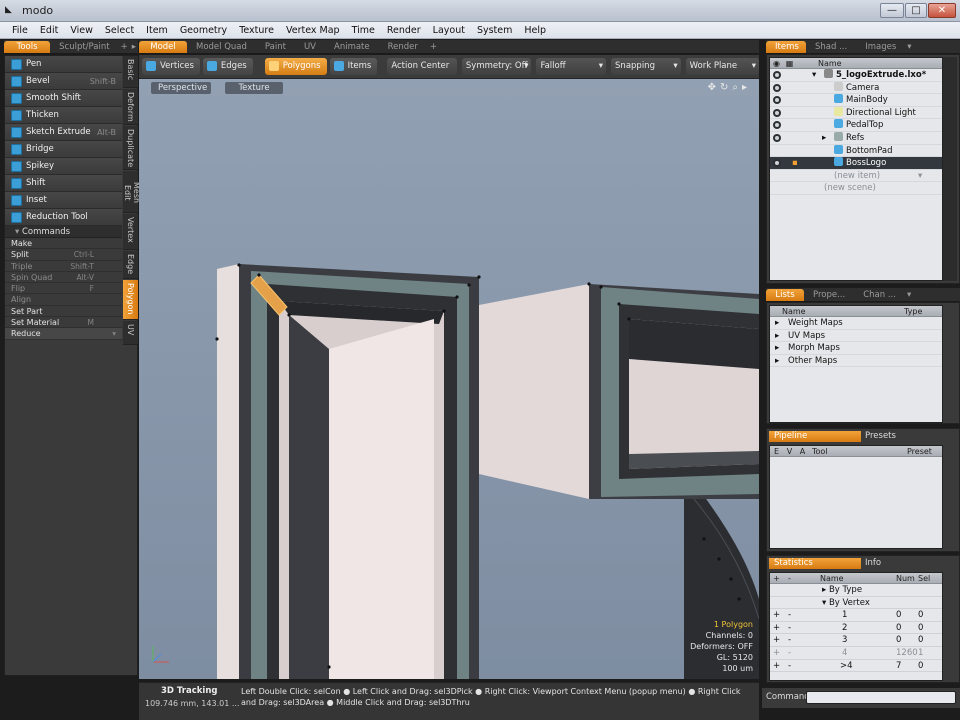 The image size is (960, 720). I want to click on tree-row-refs: ▸ Refs, so click(856, 138).